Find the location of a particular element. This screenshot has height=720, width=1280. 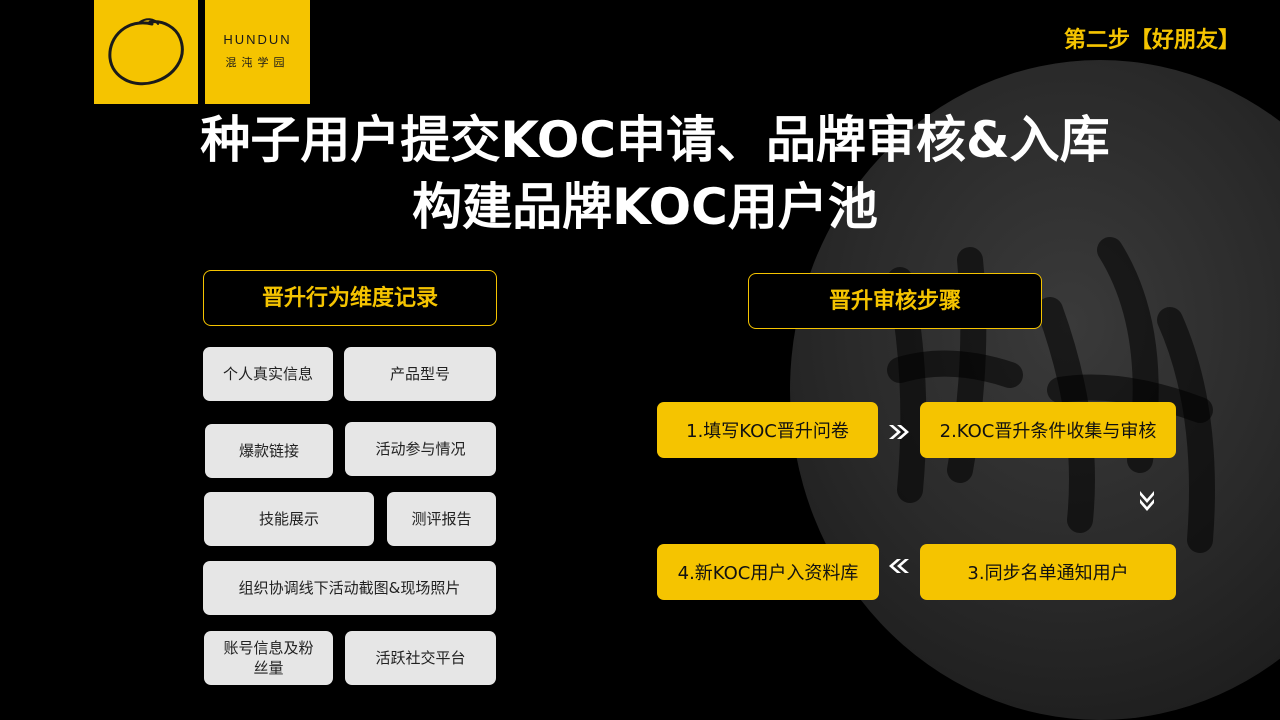

dimension-chip: 活跃社交平台 is located at coordinates (420, 658).